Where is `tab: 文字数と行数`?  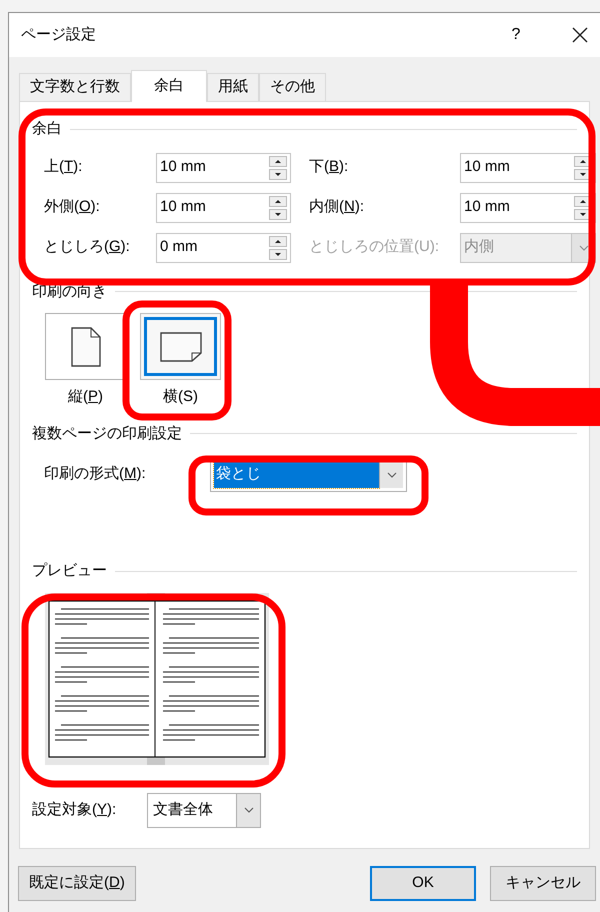 tab: 文字数と行数 is located at coordinates (75, 87).